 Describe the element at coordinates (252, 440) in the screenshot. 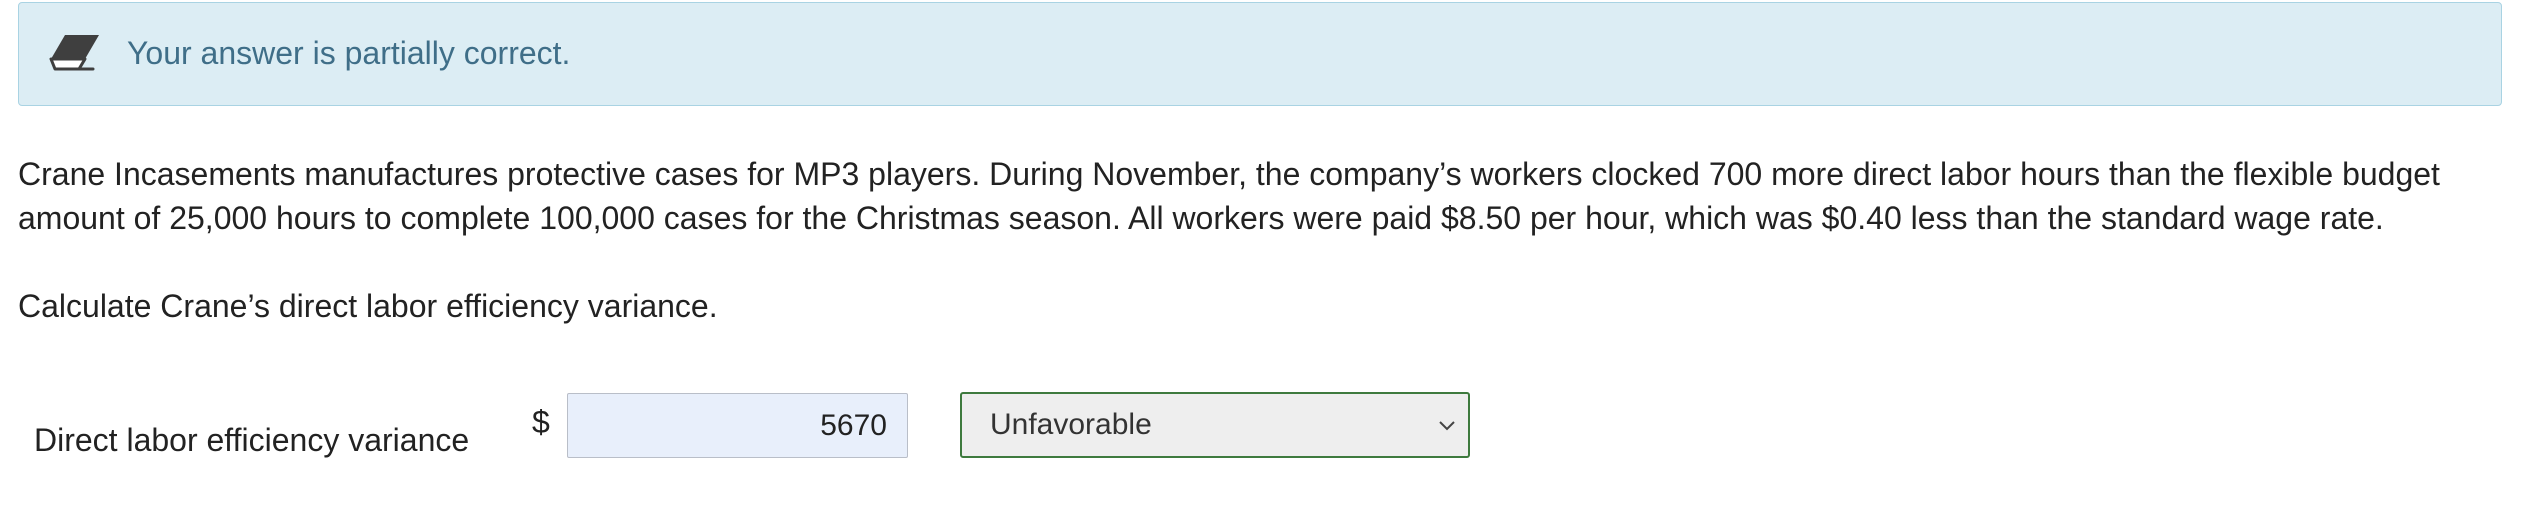

I see `answer-row-label: Direct labor efficiency variance` at that location.